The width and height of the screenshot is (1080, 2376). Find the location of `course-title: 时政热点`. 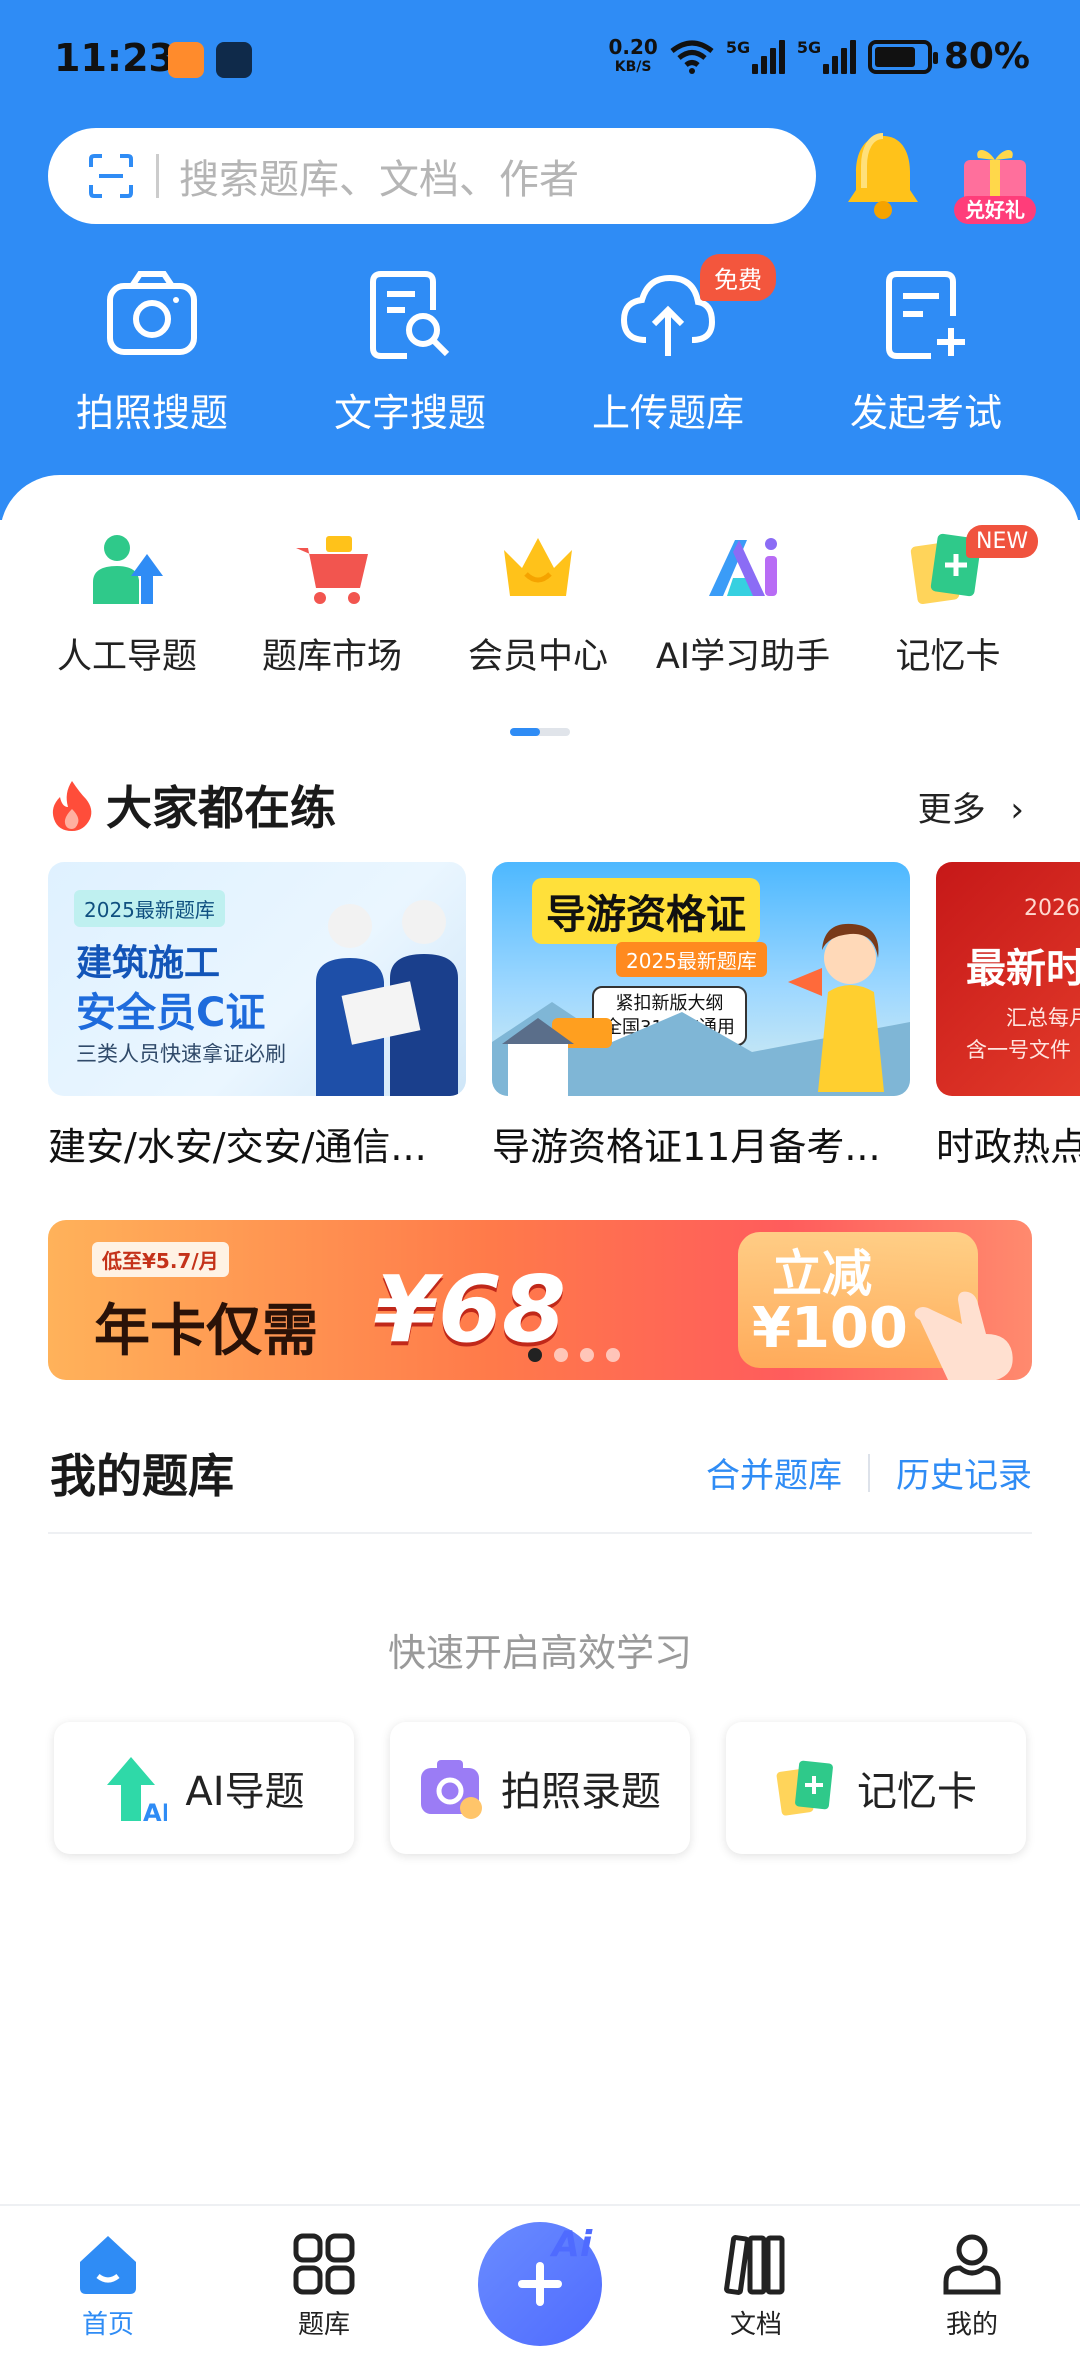

course-title: 时政热点 is located at coordinates (1008, 1143).